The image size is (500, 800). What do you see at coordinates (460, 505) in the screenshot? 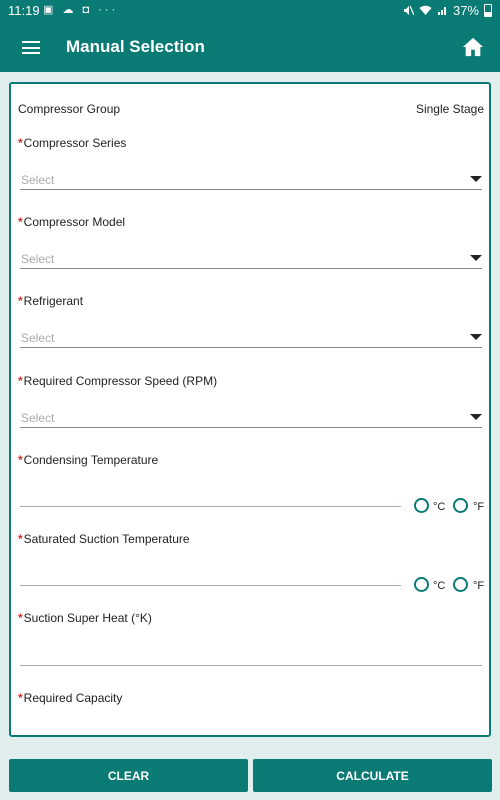
I see `condensing-fahrenheit-radio` at bounding box center [460, 505].